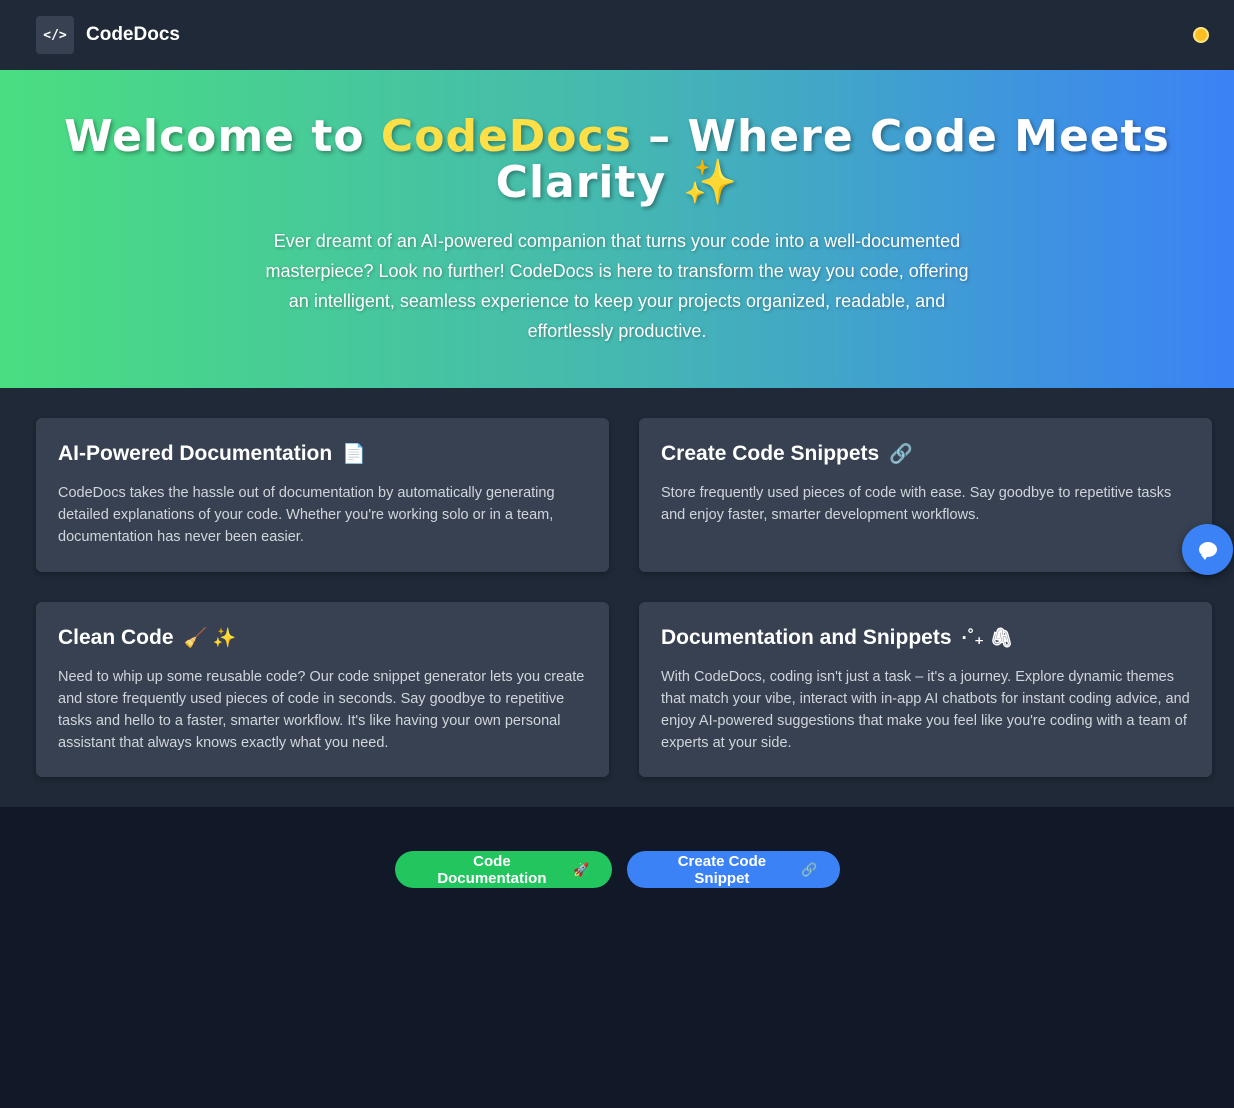 This screenshot has width=1234, height=1108. I want to click on sun-icon, so click(1201, 35).